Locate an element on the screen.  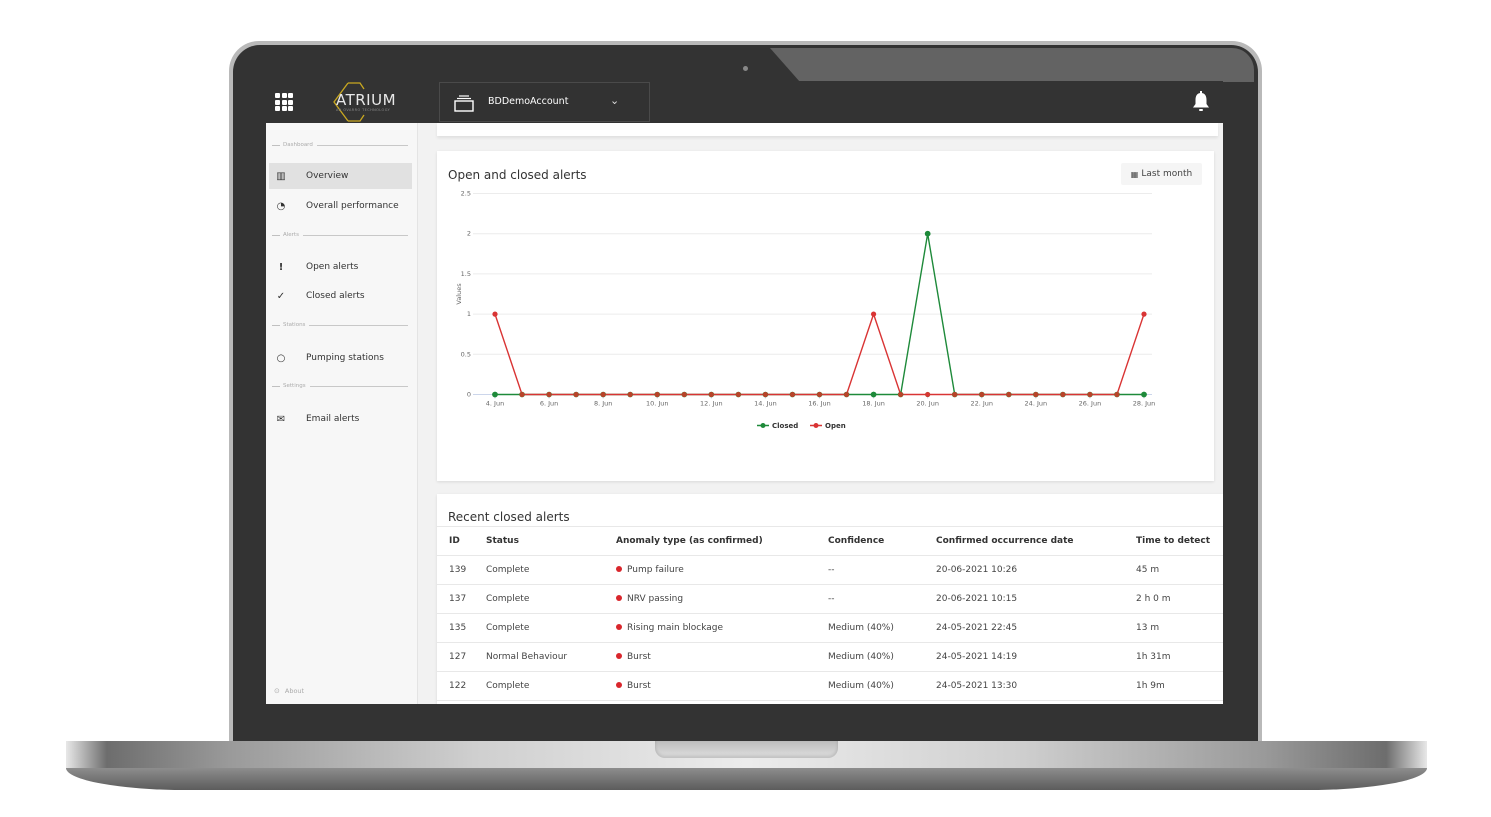
droplet-icon: ○ is located at coordinates (281, 358).